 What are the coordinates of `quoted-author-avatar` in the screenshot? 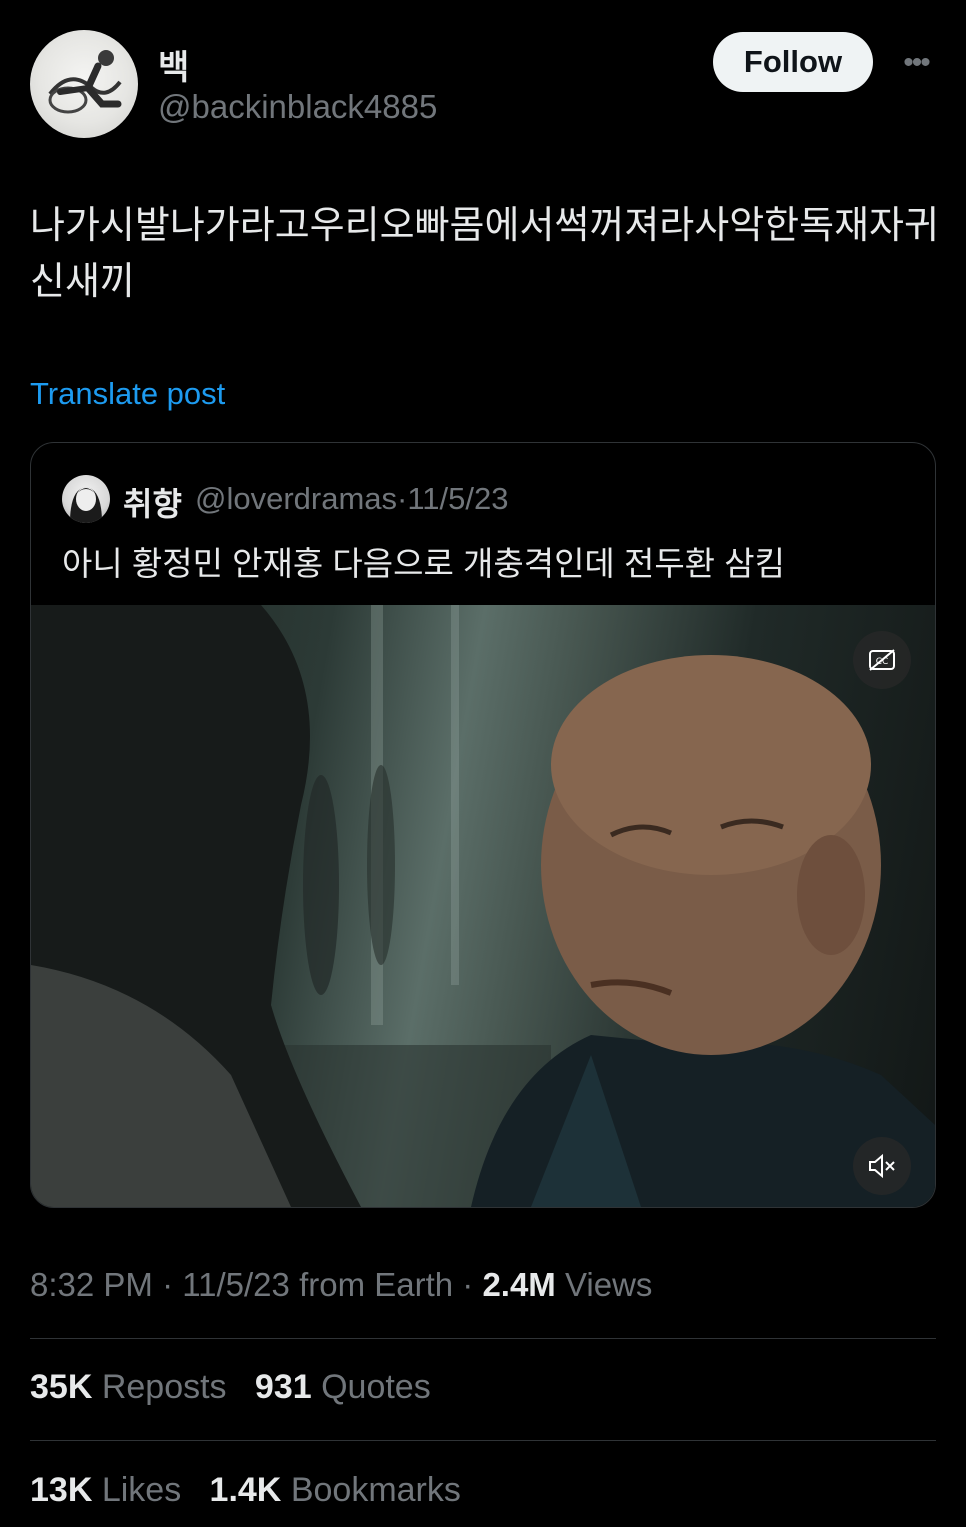 It's located at (86, 499).